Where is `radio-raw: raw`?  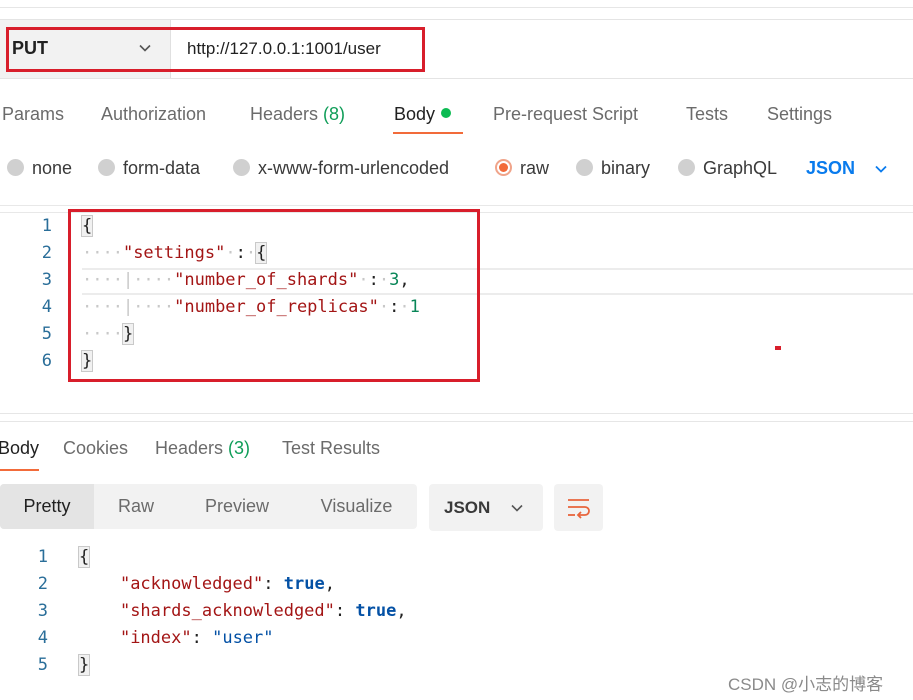
radio-raw: raw is located at coordinates (522, 168).